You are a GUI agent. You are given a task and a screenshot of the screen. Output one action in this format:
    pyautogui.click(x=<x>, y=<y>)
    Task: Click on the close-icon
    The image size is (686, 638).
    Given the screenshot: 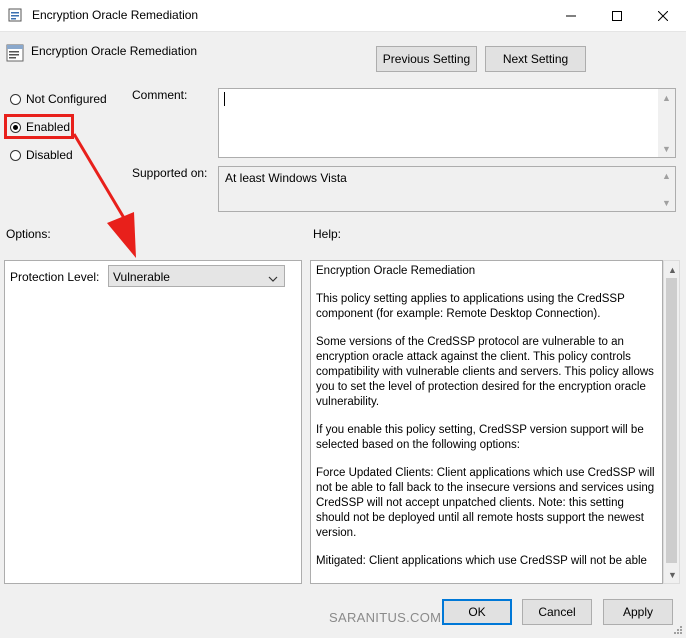 What is the action you would take?
    pyautogui.click(x=663, y=15)
    